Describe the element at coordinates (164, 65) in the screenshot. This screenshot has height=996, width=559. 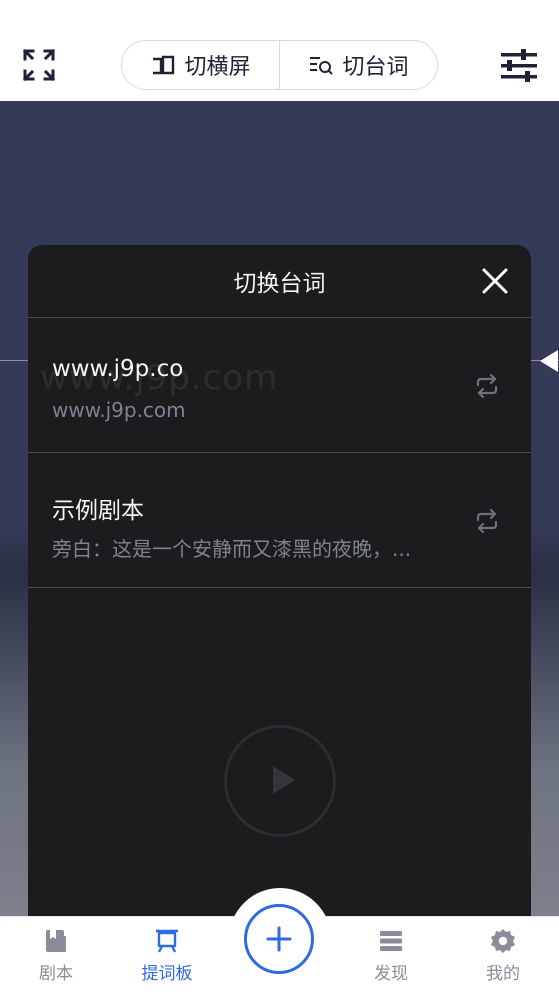
I see `landscape-icon` at that location.